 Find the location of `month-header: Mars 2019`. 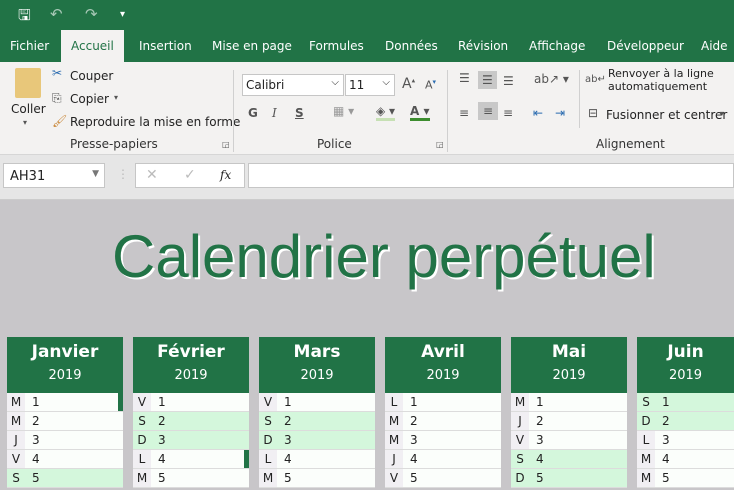

month-header: Mars 2019 is located at coordinates (317, 365).